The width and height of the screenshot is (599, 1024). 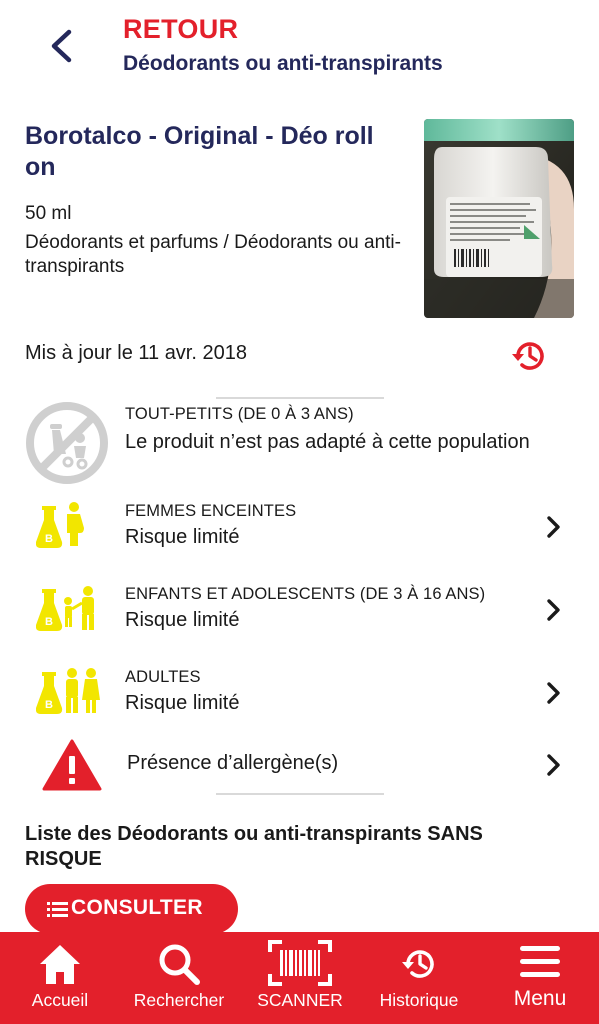 I want to click on nav-label: SCANNER, so click(x=300, y=1000).